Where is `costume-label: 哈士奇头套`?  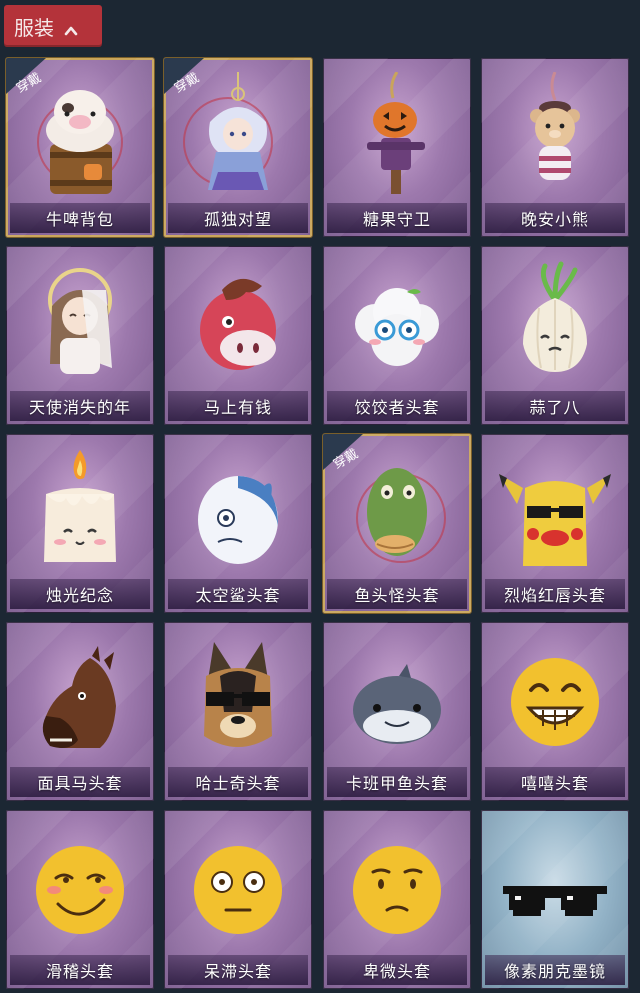 costume-label: 哈士奇头套 is located at coordinates (238, 783).